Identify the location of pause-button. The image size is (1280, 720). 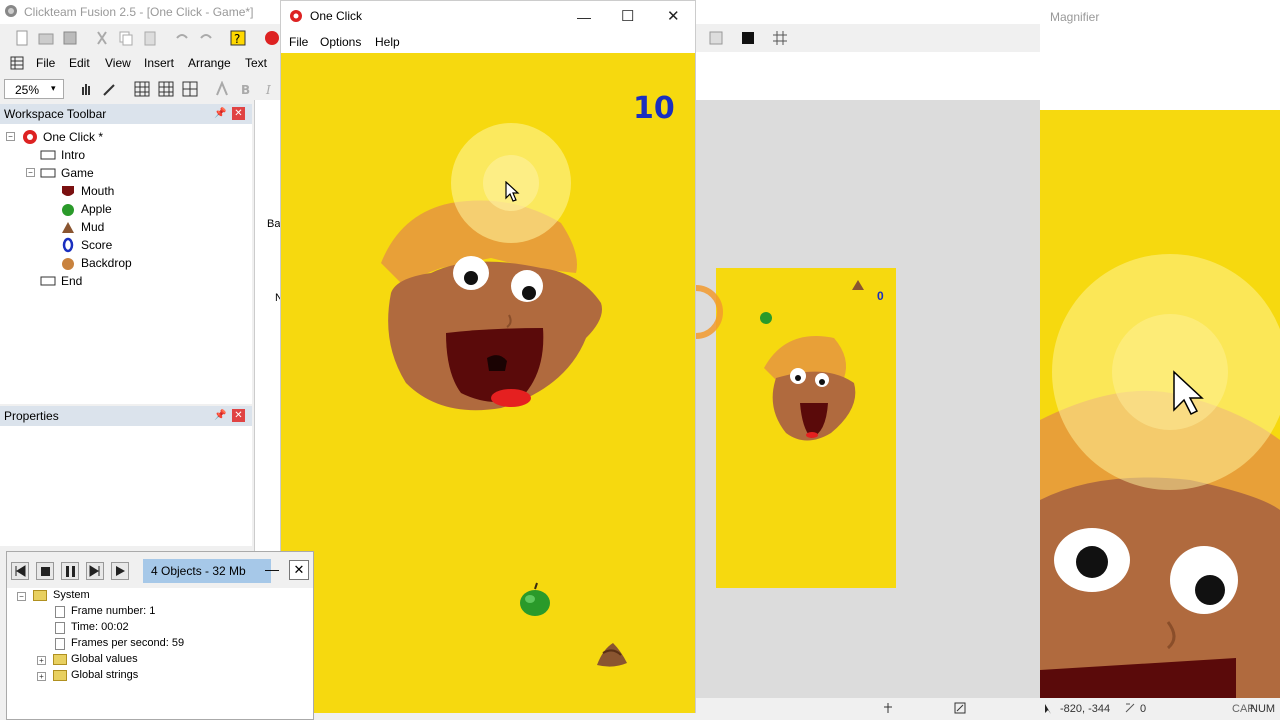
(70, 571).